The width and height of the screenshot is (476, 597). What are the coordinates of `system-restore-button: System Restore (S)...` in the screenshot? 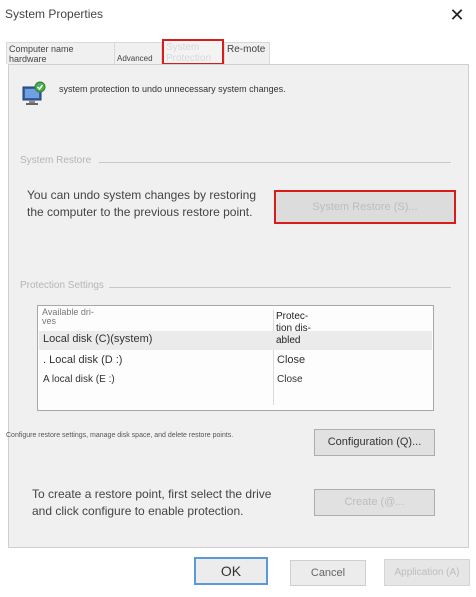 It's located at (365, 207).